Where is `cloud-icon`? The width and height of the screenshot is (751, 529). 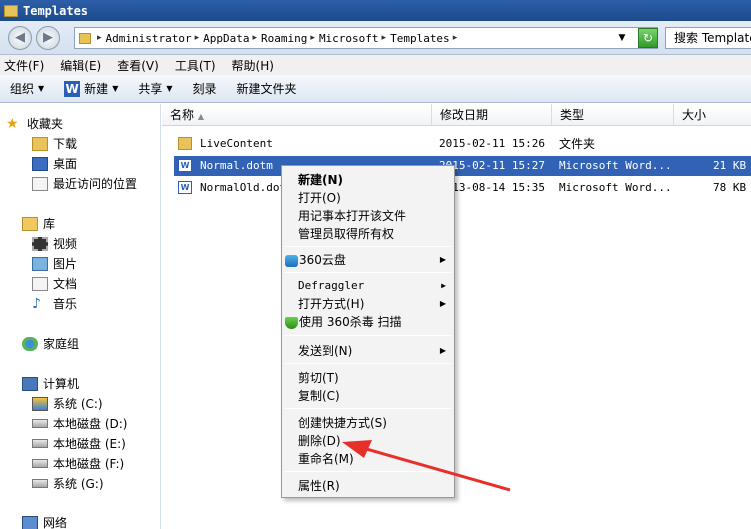
cloud-icon is located at coordinates (291, 260).